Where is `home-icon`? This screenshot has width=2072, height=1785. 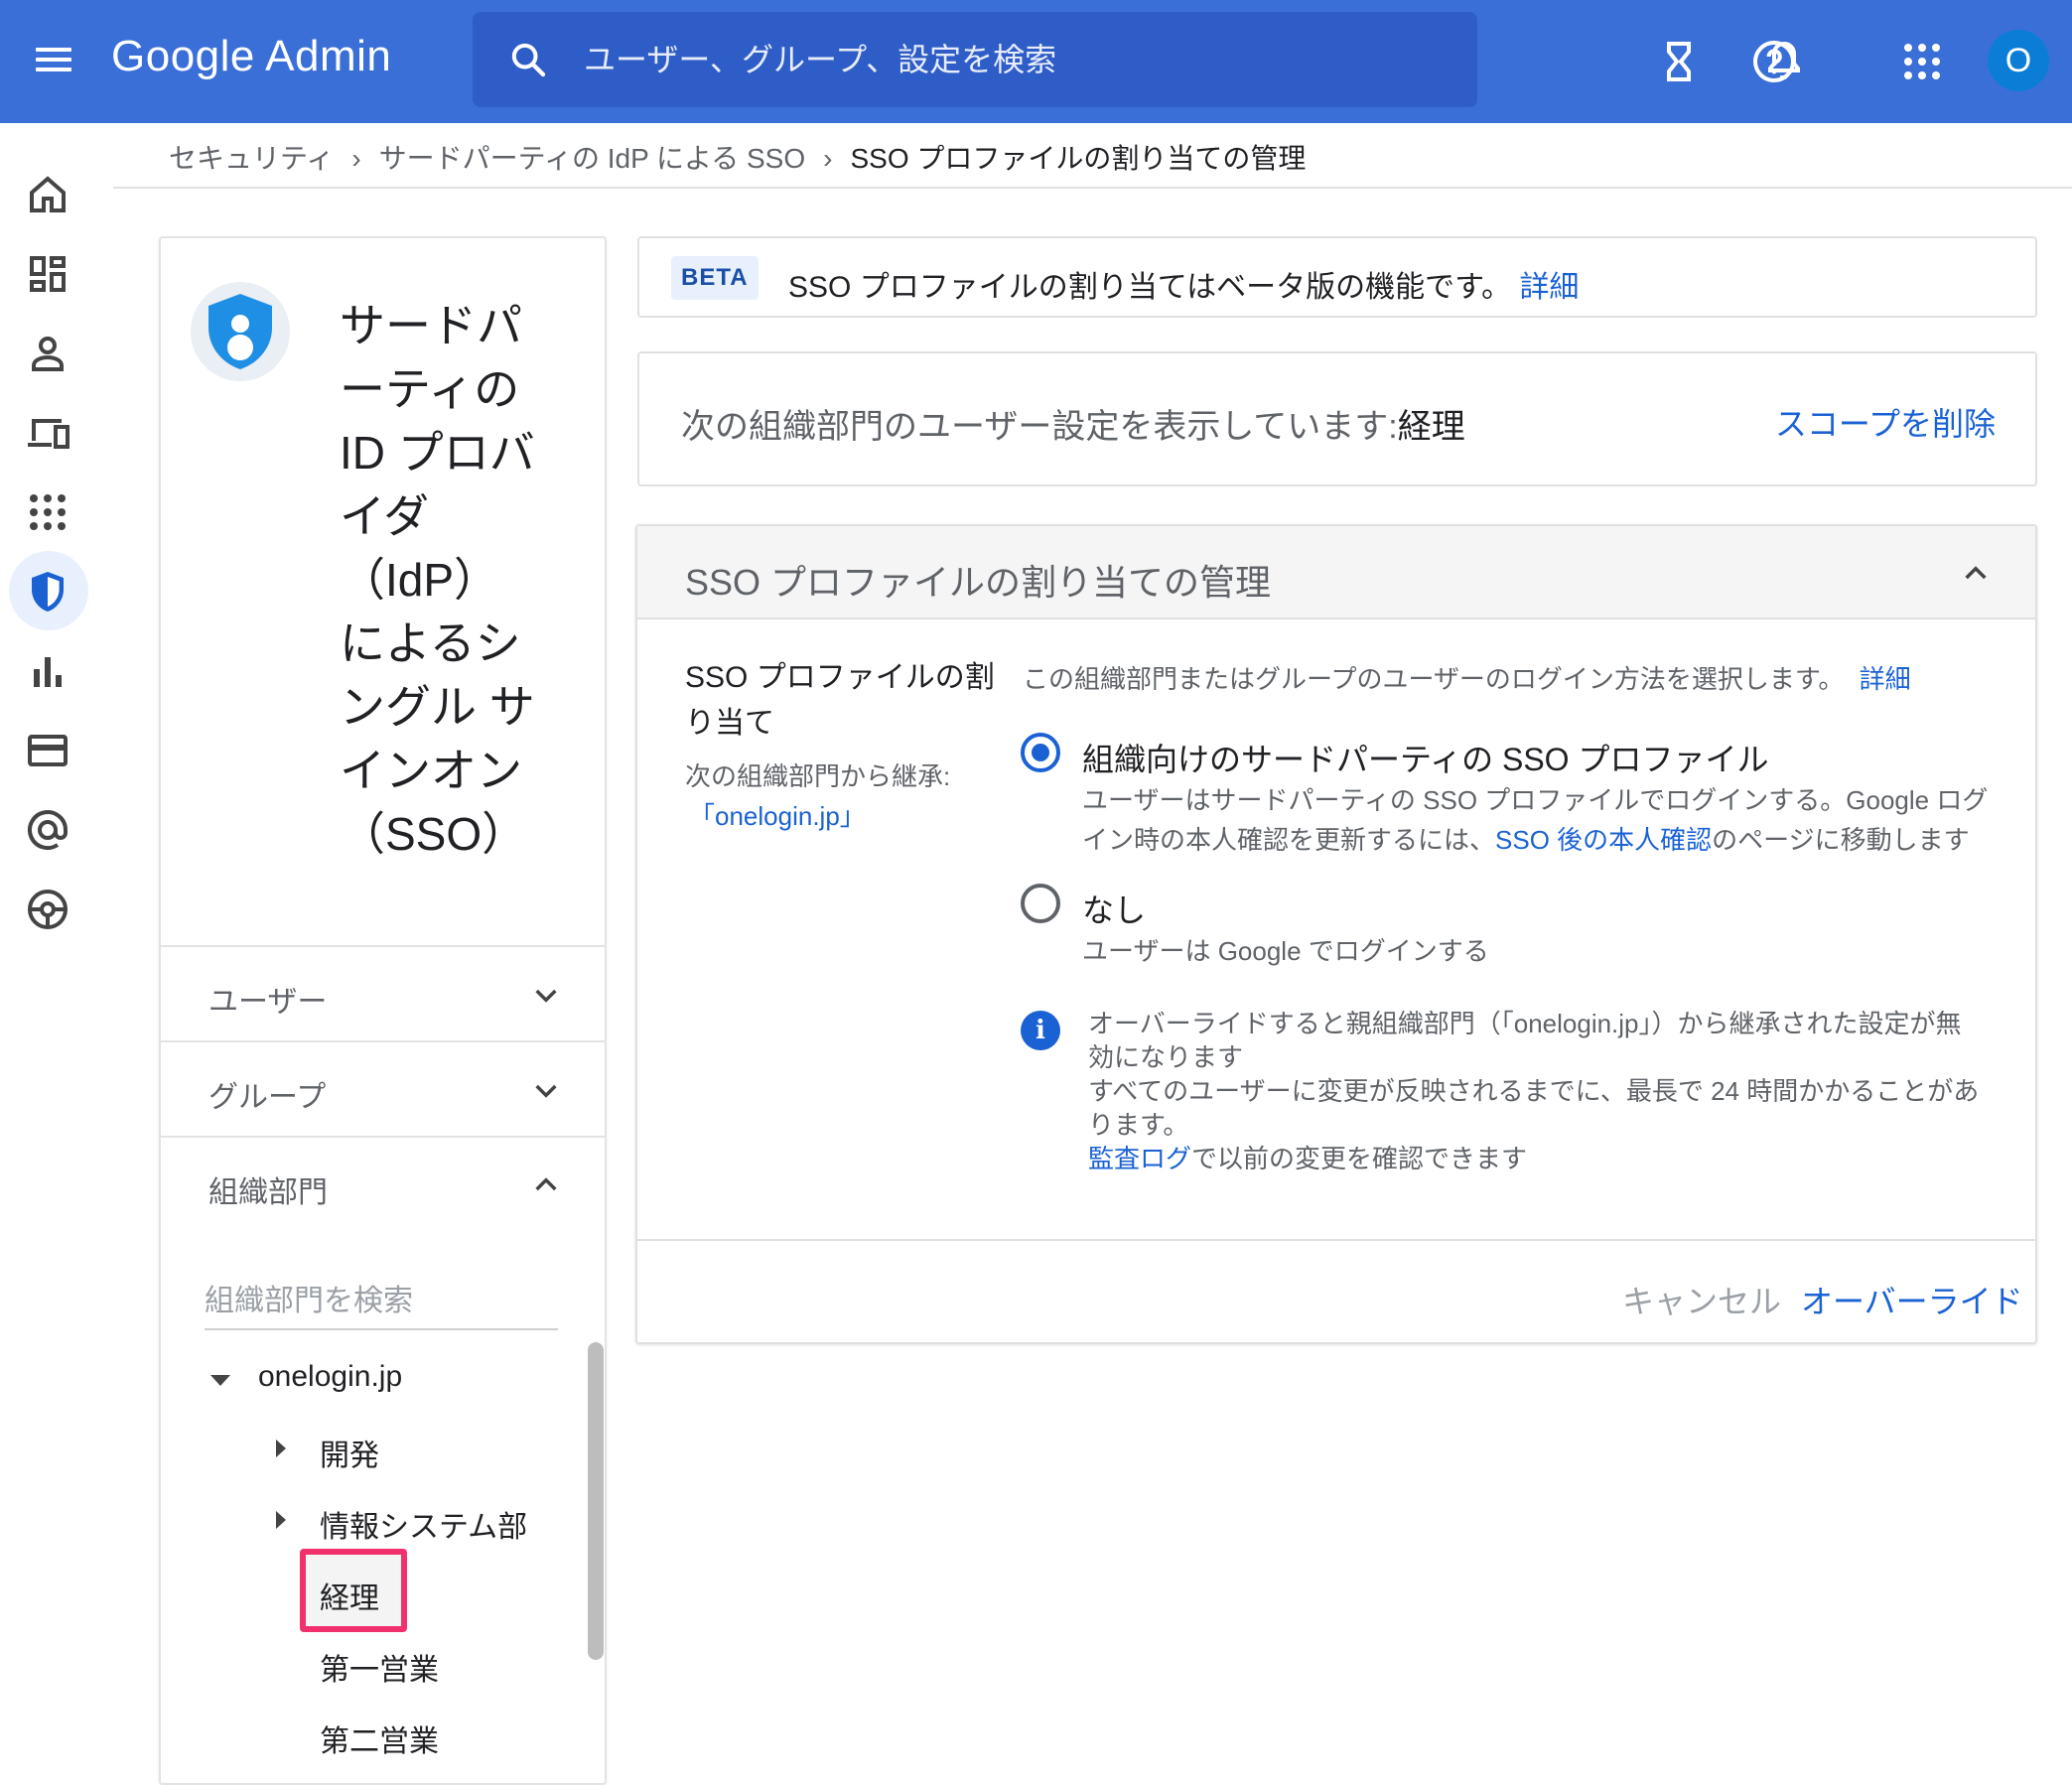
home-icon is located at coordinates (47, 194).